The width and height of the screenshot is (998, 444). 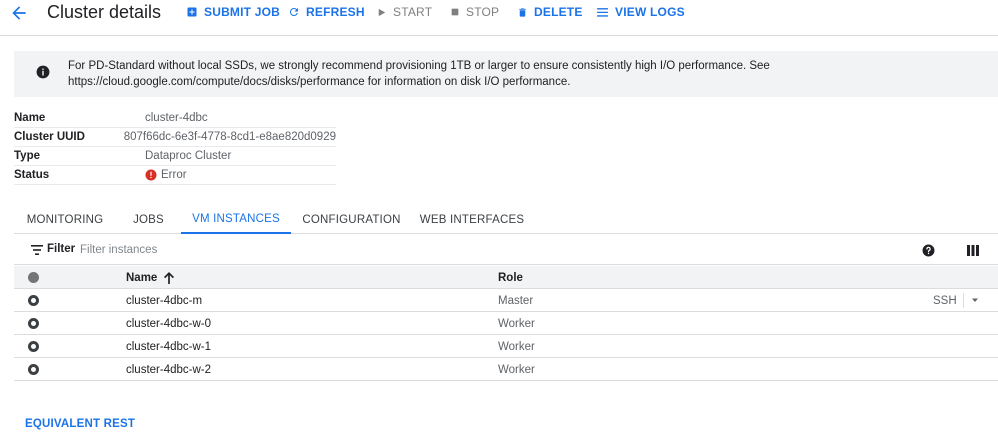 I want to click on delete-label: DELETE, so click(x=558, y=12).